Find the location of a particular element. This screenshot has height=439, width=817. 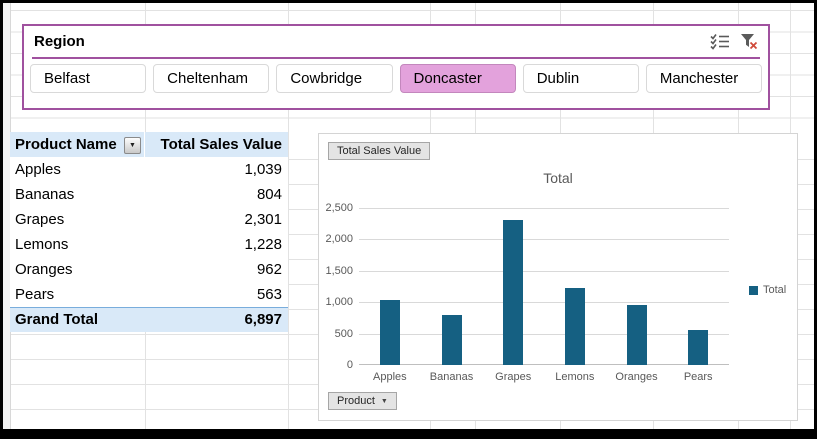

y-tick-label: 1,000 is located at coordinates (339, 302).